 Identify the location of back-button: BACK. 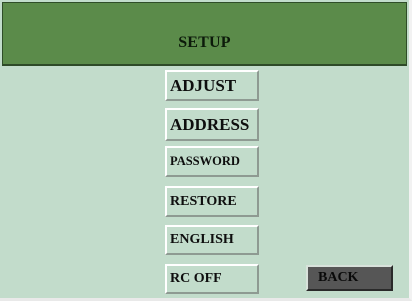
(349, 278).